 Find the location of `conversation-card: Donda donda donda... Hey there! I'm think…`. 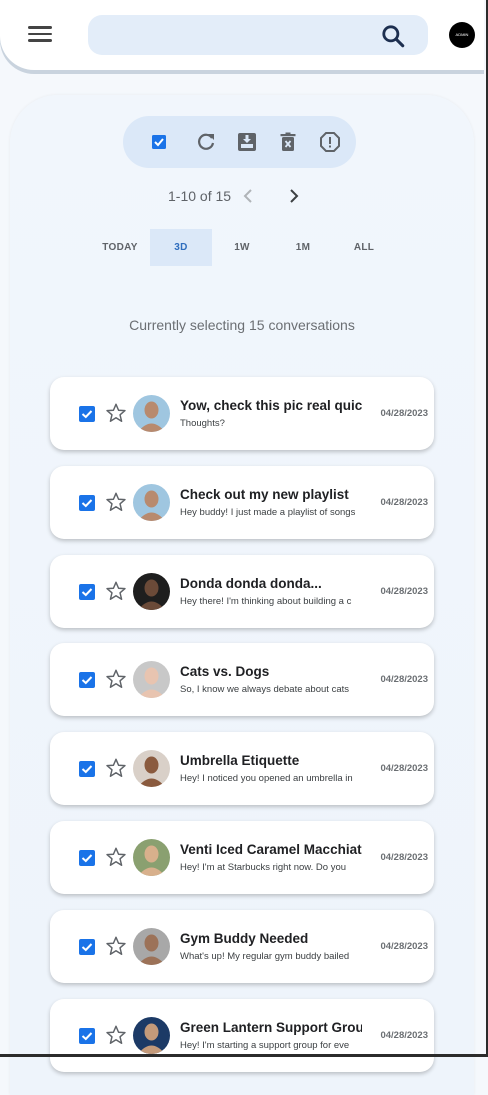

conversation-card: Donda donda donda... Hey there! I'm think… is located at coordinates (242, 591).